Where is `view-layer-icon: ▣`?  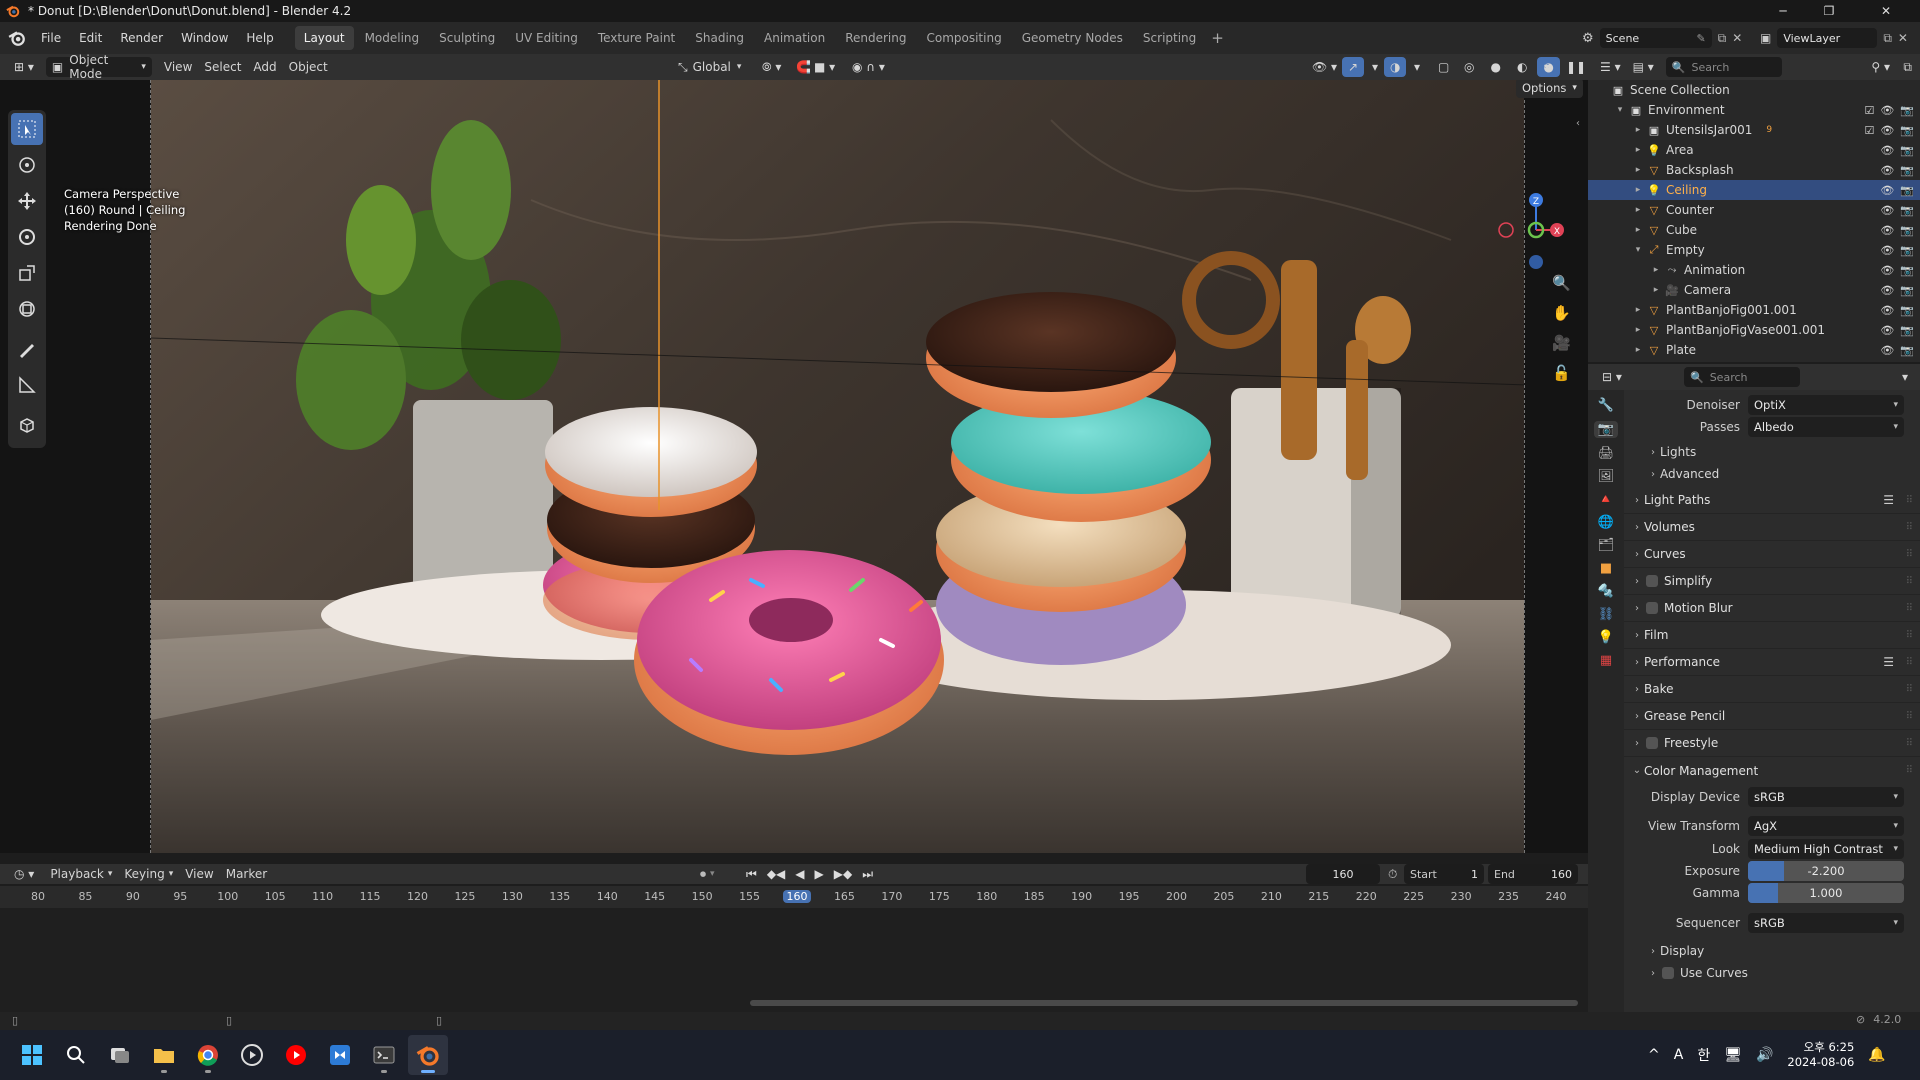
view-layer-icon: ▣ is located at coordinates (1765, 38).